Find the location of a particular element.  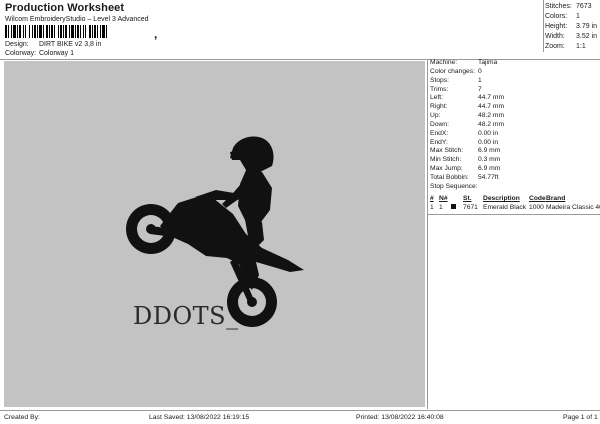

info-row: Trims: 7 is located at coordinates (515, 90).